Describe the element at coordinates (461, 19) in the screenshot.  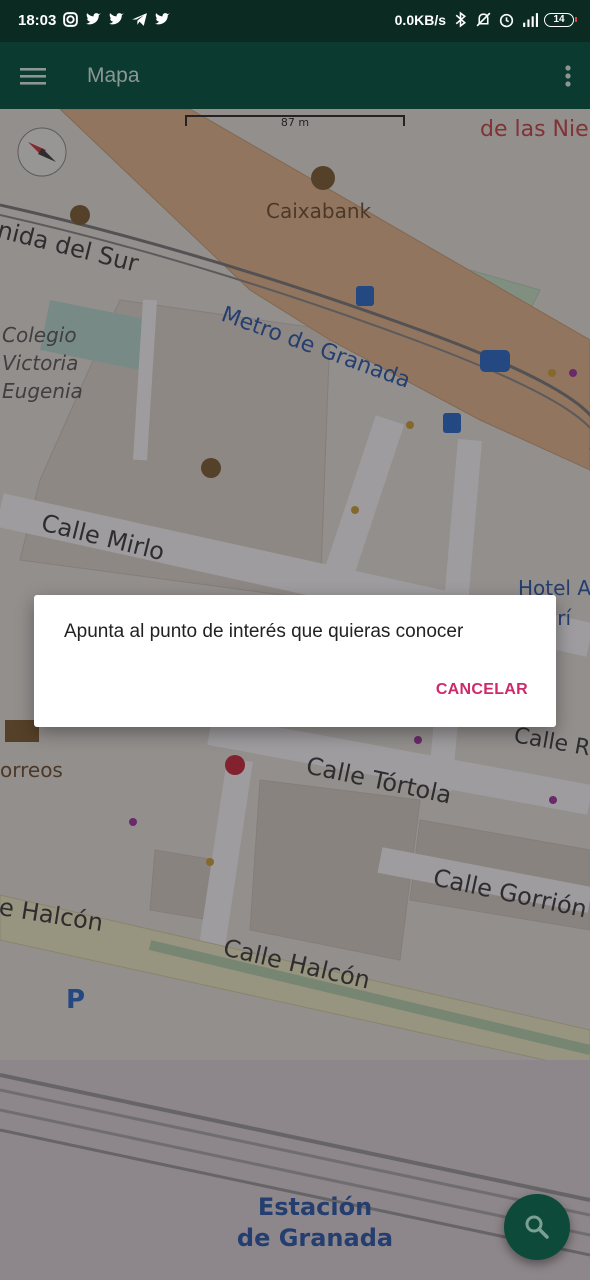
I see `bluetooth-icon` at that location.